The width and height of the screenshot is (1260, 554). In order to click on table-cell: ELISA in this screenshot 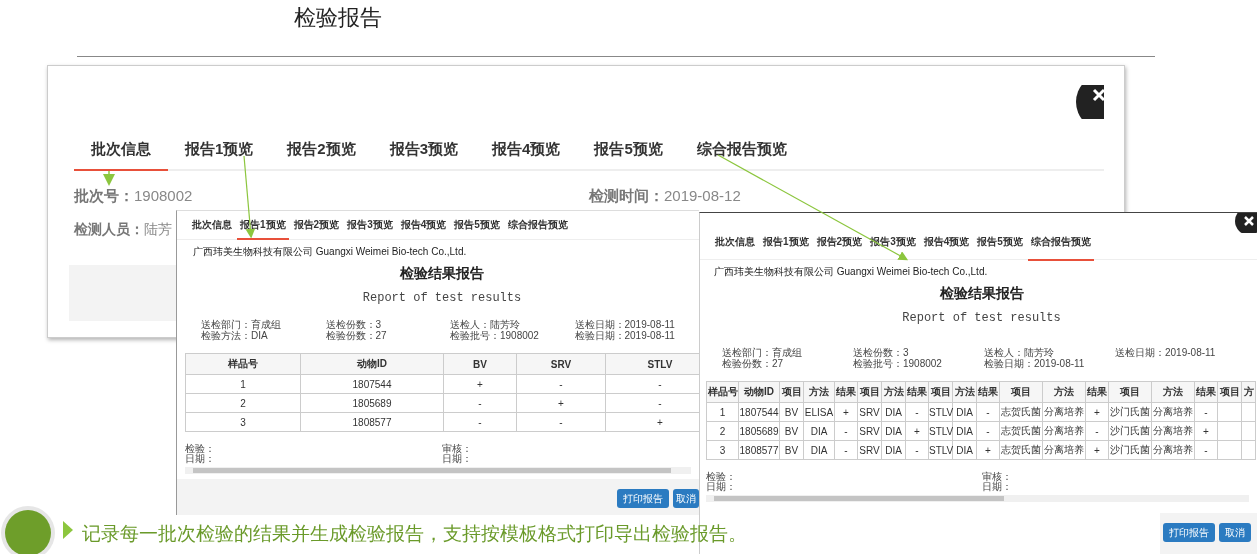, I will do `click(819, 412)`.